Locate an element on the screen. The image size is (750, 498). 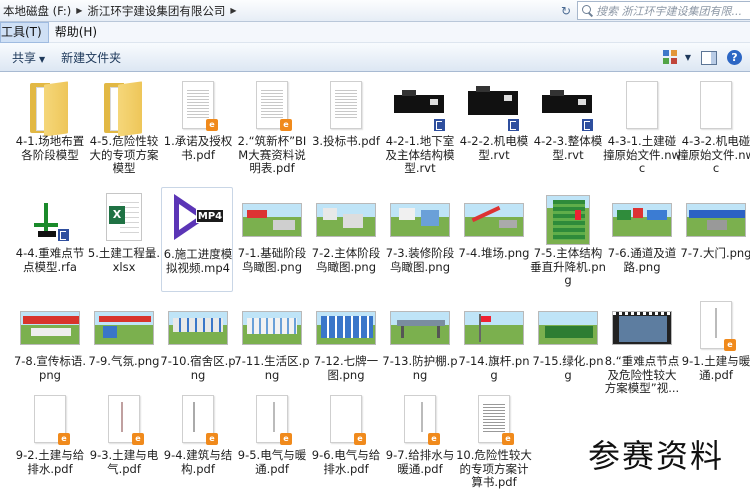
file-item: 4-3-1.土建碰撞原始文件.nwc is located at coordinates (642, 127).